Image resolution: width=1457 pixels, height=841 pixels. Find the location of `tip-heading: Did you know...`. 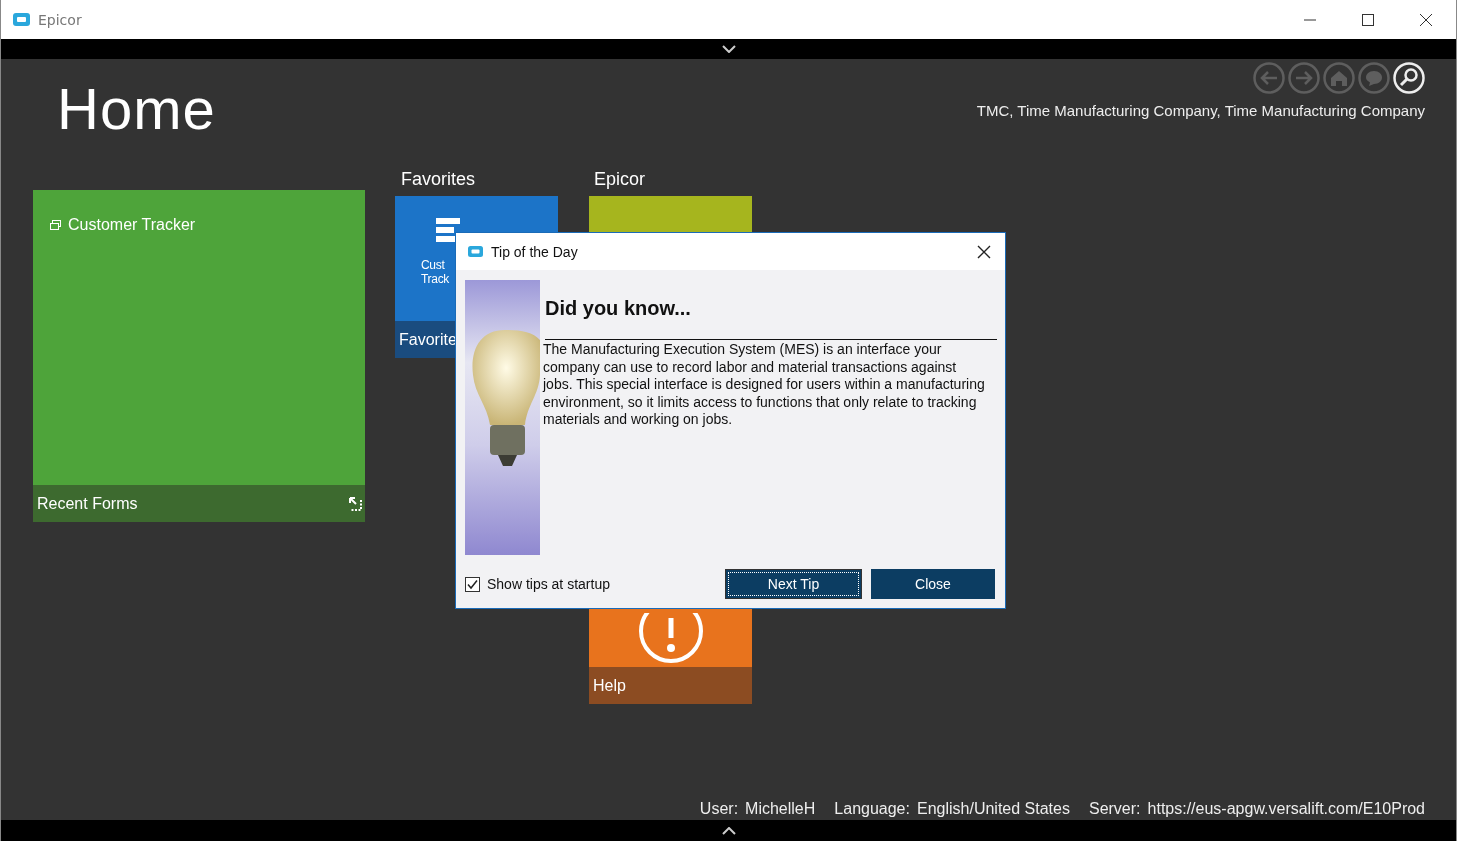

tip-heading: Did you know... is located at coordinates (771, 318).